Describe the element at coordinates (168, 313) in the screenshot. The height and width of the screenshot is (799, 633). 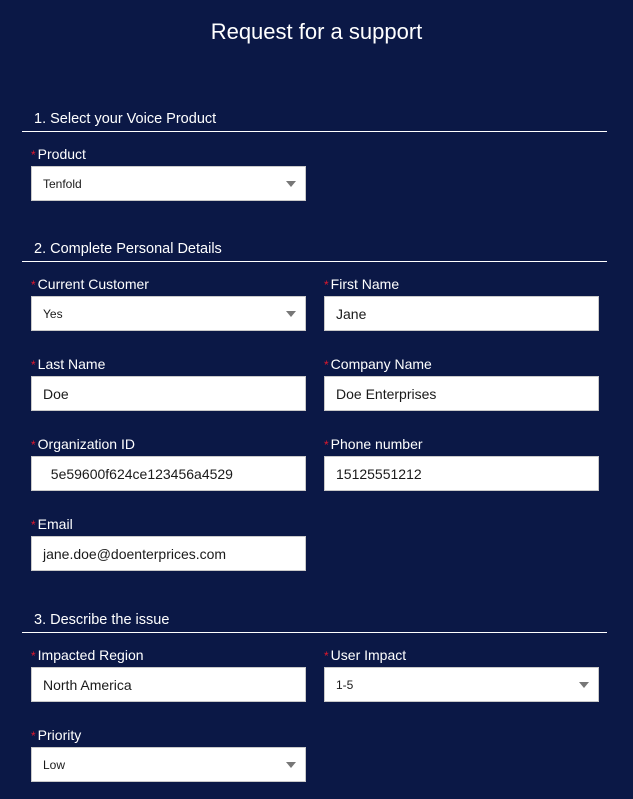
I see `current-customer-select: Yes` at that location.